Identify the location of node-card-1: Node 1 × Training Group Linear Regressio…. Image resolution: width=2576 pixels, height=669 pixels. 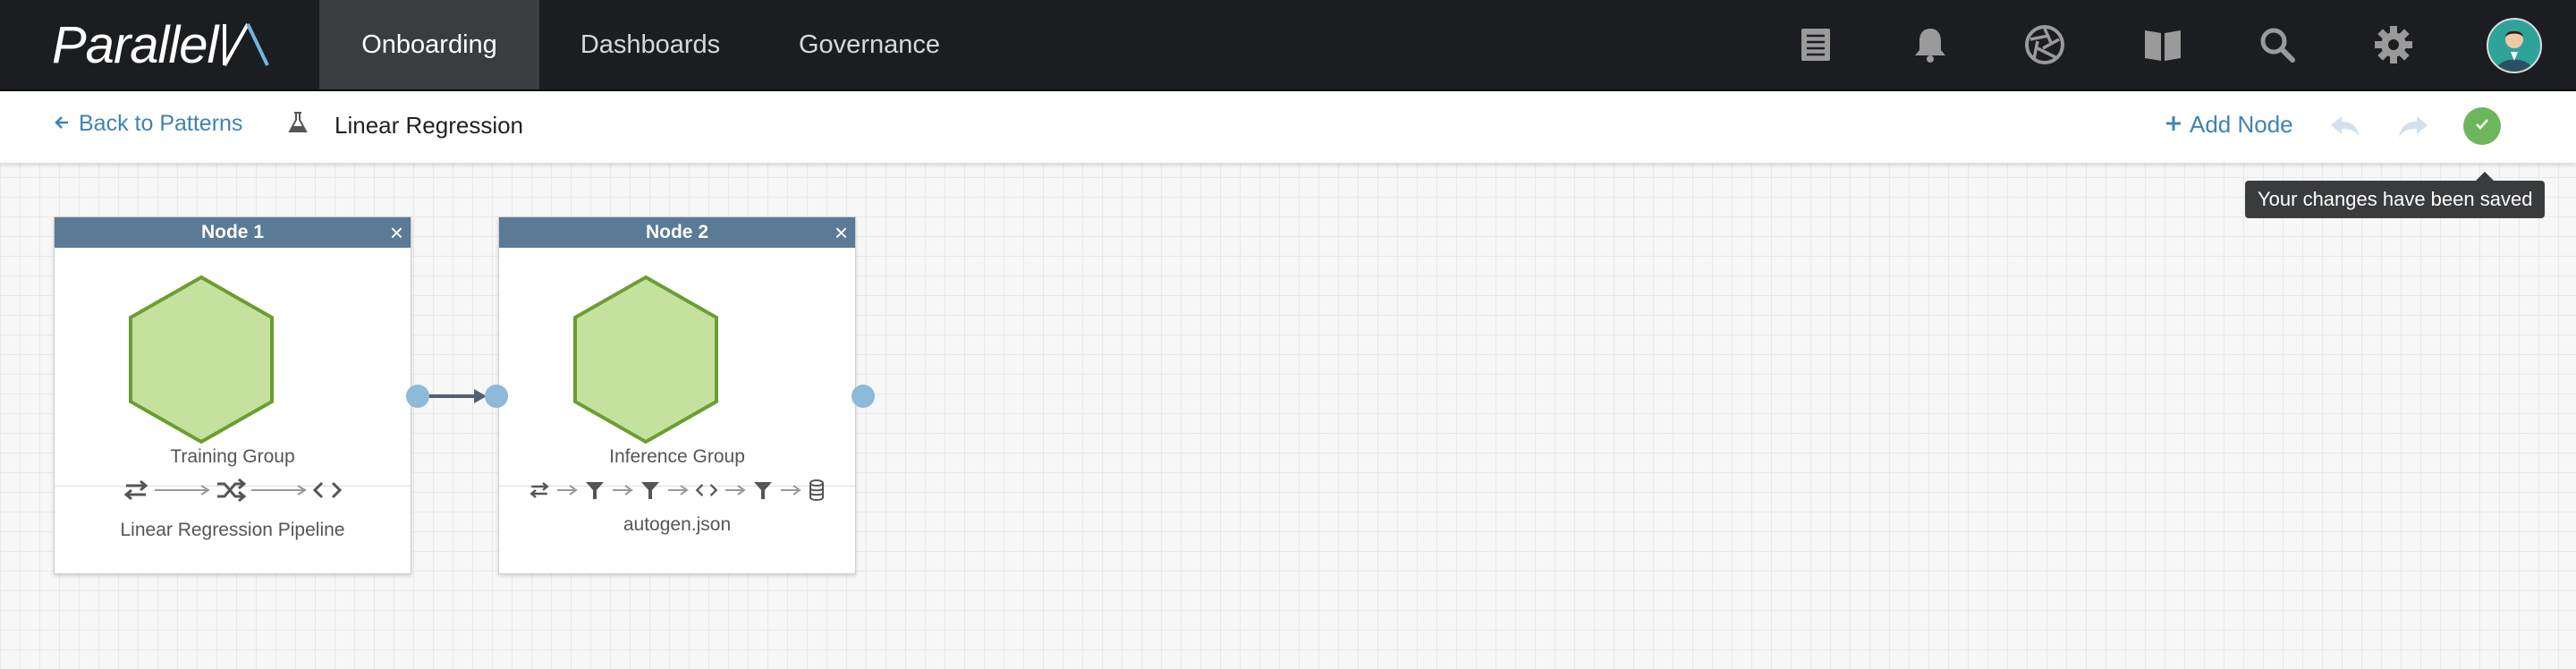
(232, 395).